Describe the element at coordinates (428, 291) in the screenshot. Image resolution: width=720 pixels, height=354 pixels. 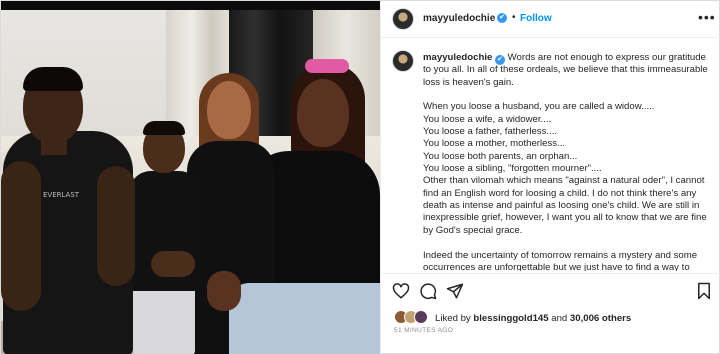
I see `comment-icon` at that location.